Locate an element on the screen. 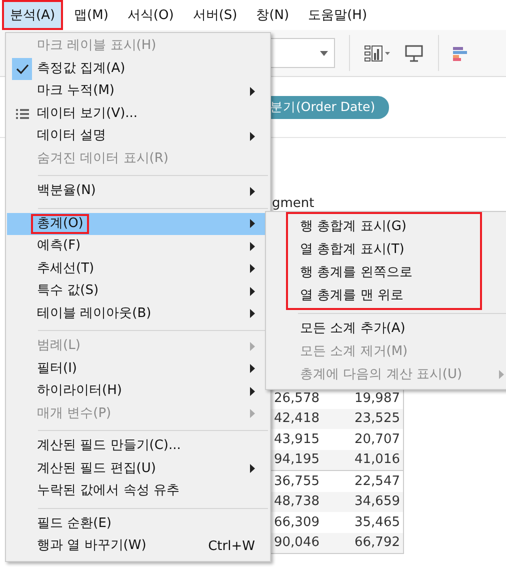 The image size is (506, 574). menu-bar-item: 맵(M) is located at coordinates (91, 15).